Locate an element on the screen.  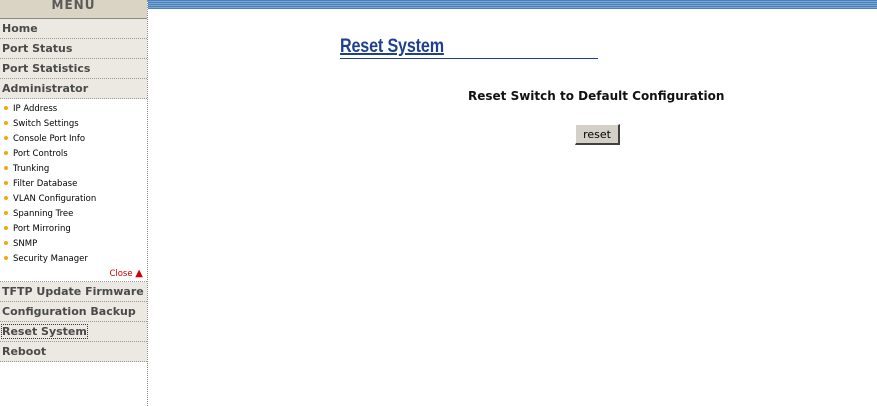
reset-button: reset is located at coordinates (597, 134).